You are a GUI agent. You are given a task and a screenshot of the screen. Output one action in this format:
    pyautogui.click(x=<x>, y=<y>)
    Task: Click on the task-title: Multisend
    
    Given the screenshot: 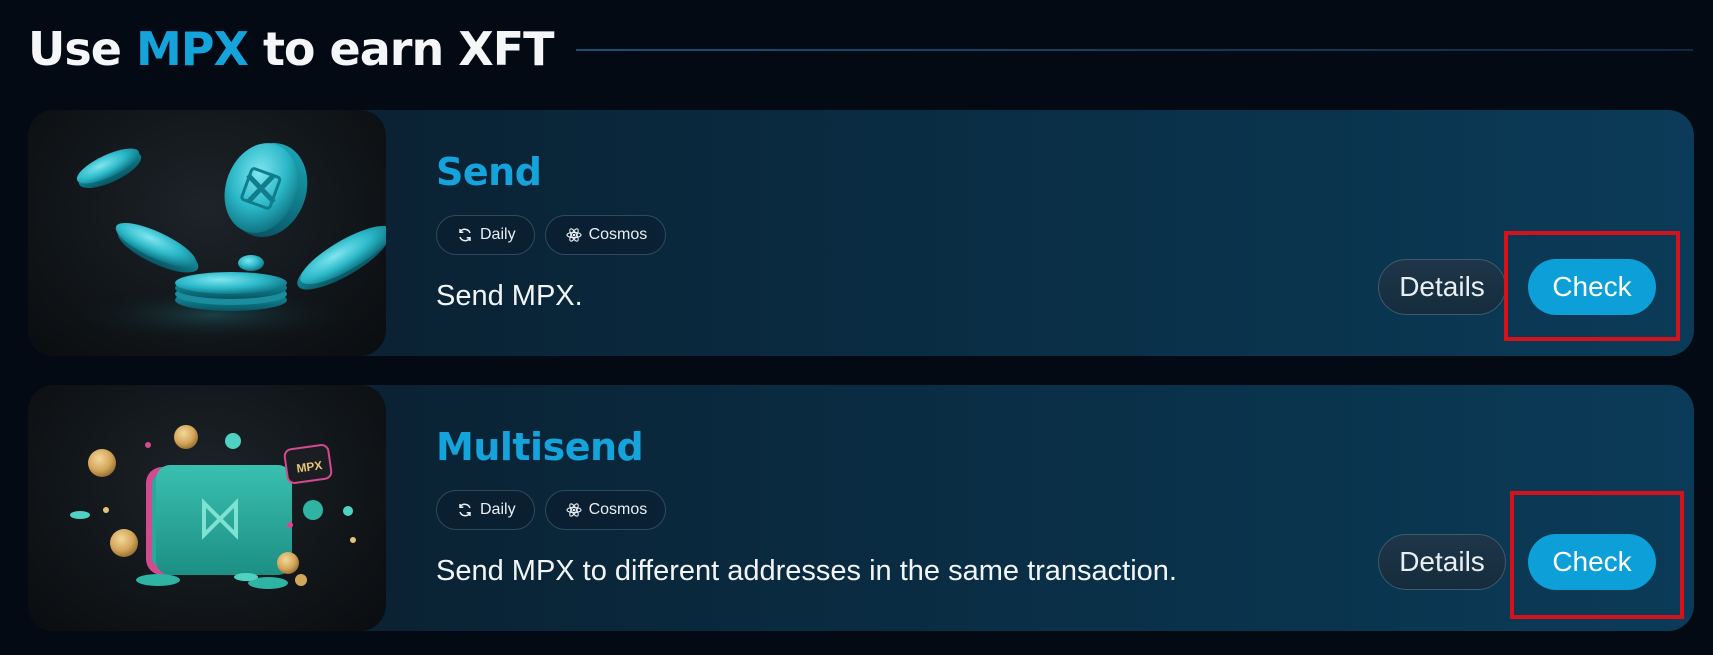 What is the action you would take?
    pyautogui.click(x=540, y=447)
    